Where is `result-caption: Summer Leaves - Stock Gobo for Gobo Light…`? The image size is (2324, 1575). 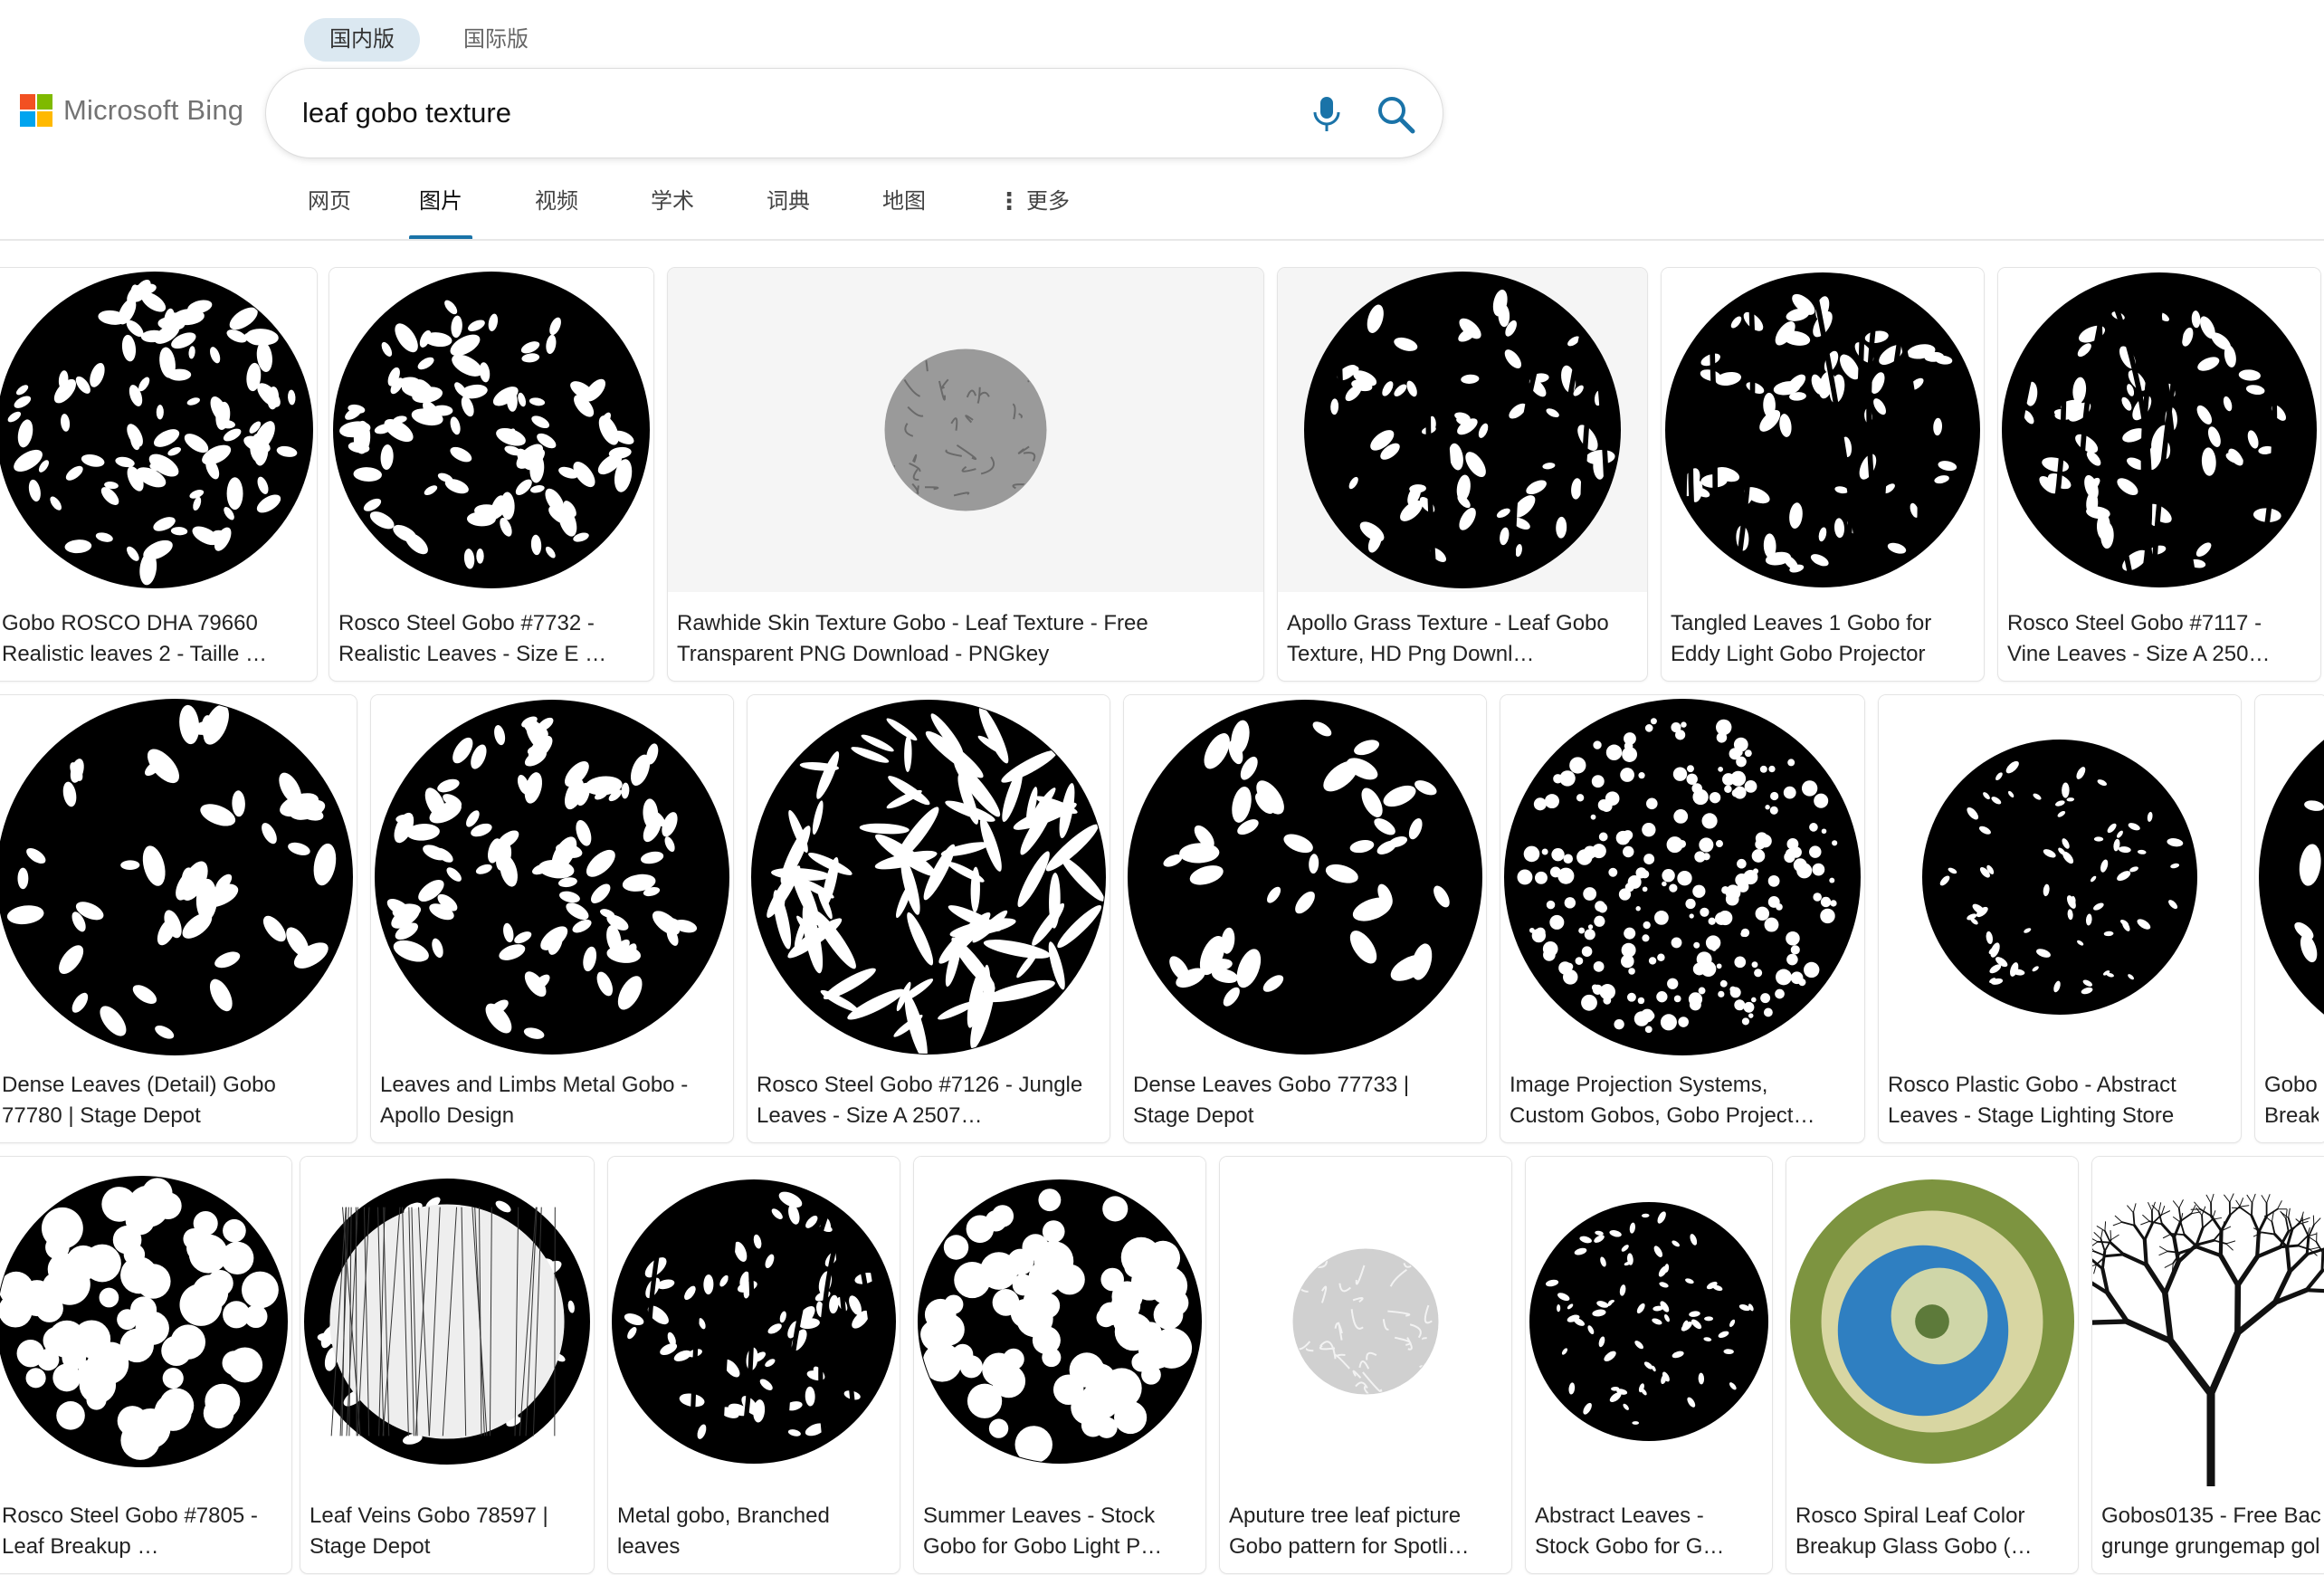 result-caption: Summer Leaves - Stock Gobo for Gobo Light… is located at coordinates (1060, 1531).